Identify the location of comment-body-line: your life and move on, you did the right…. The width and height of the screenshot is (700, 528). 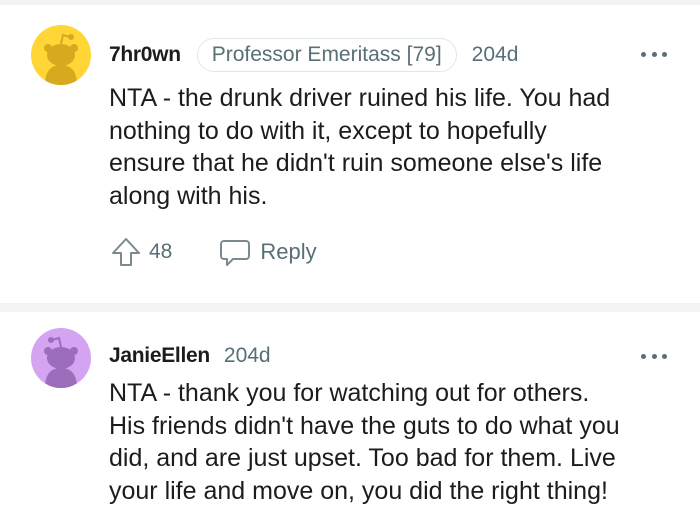
(358, 490).